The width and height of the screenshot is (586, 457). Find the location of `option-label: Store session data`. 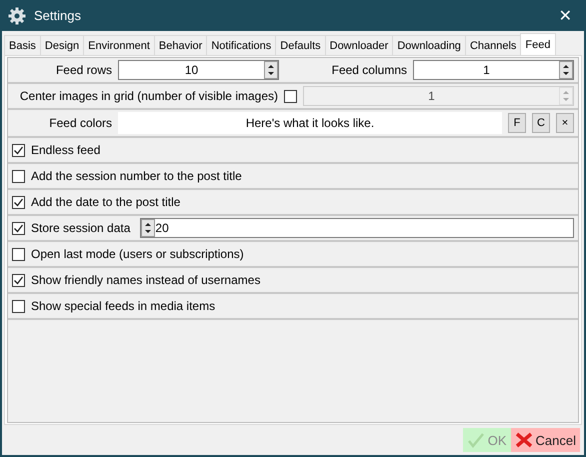

option-label: Store session data is located at coordinates (80, 228).